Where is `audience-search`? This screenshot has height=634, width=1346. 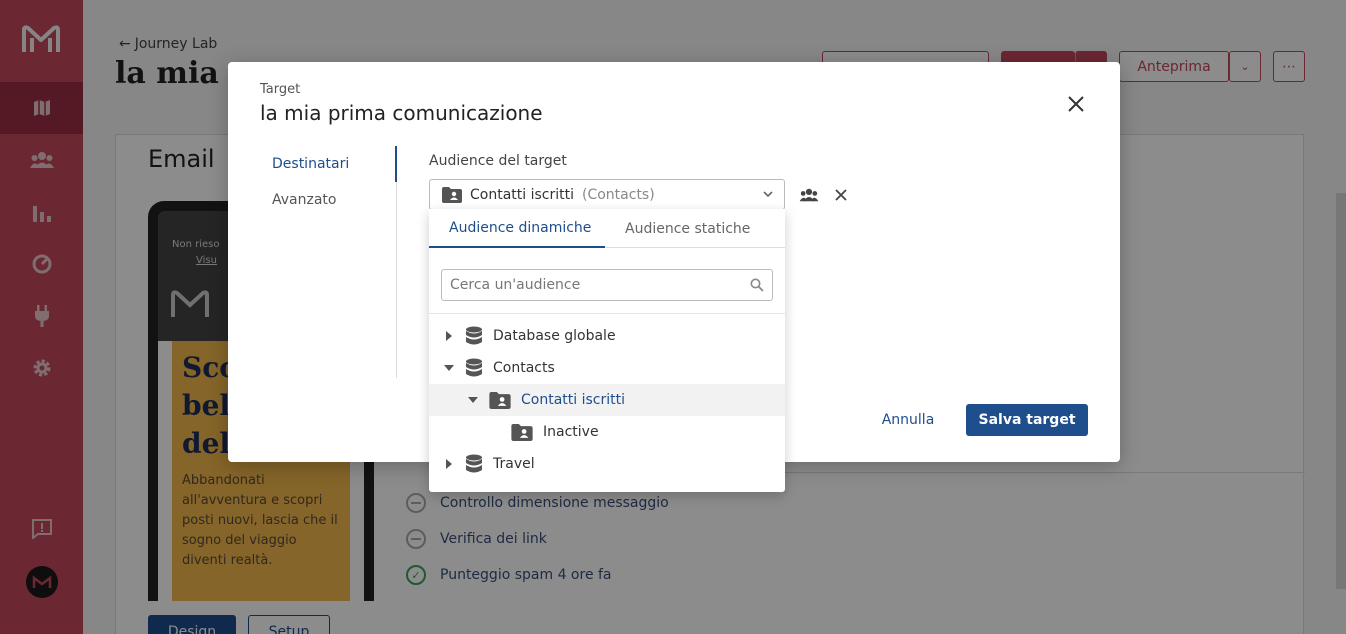
audience-search is located at coordinates (607, 285).